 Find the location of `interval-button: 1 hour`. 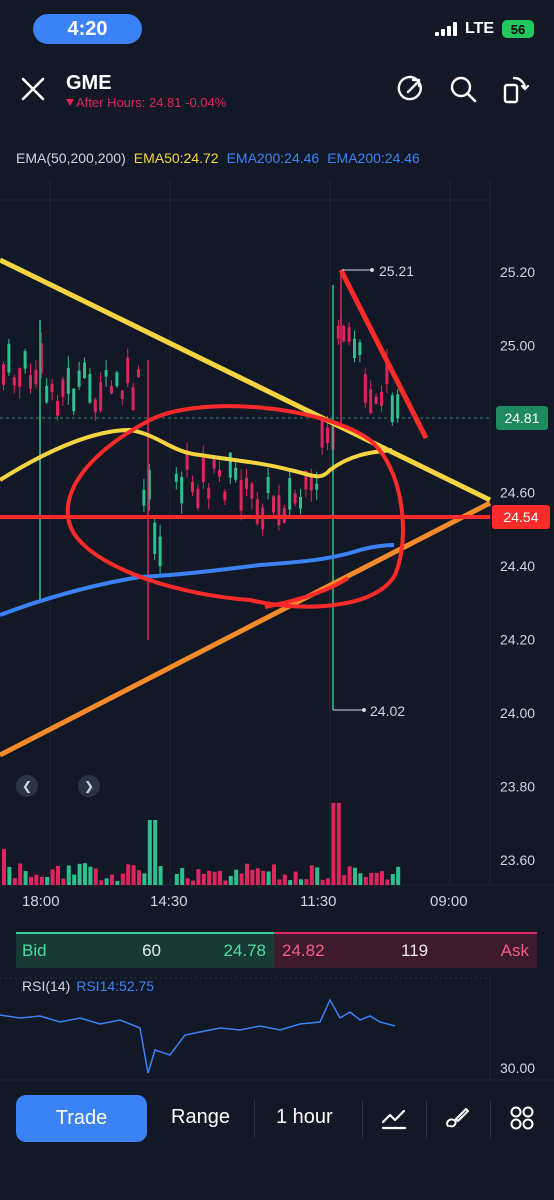

interval-button: 1 hour is located at coordinates (304, 1117).